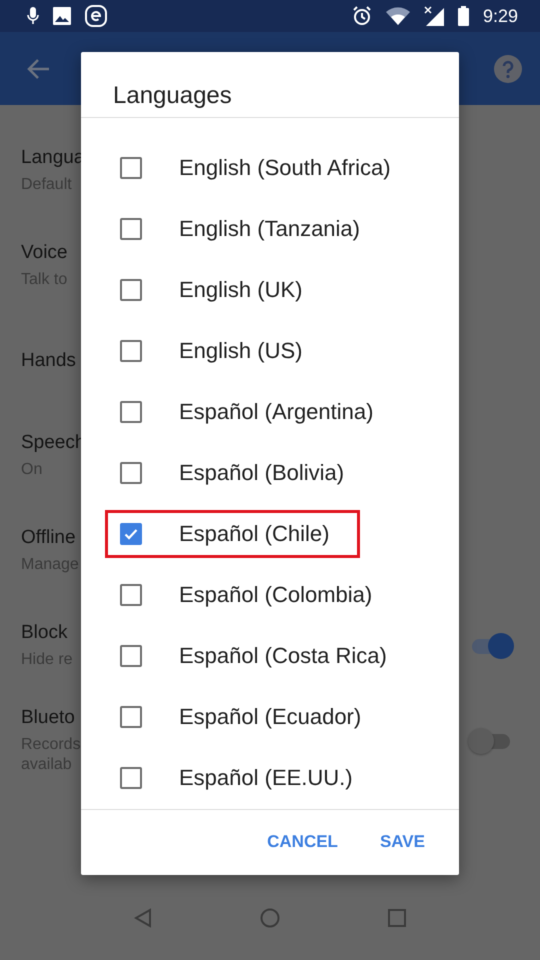  What do you see at coordinates (48, 361) in the screenshot?
I see `setting-title: Hands` at bounding box center [48, 361].